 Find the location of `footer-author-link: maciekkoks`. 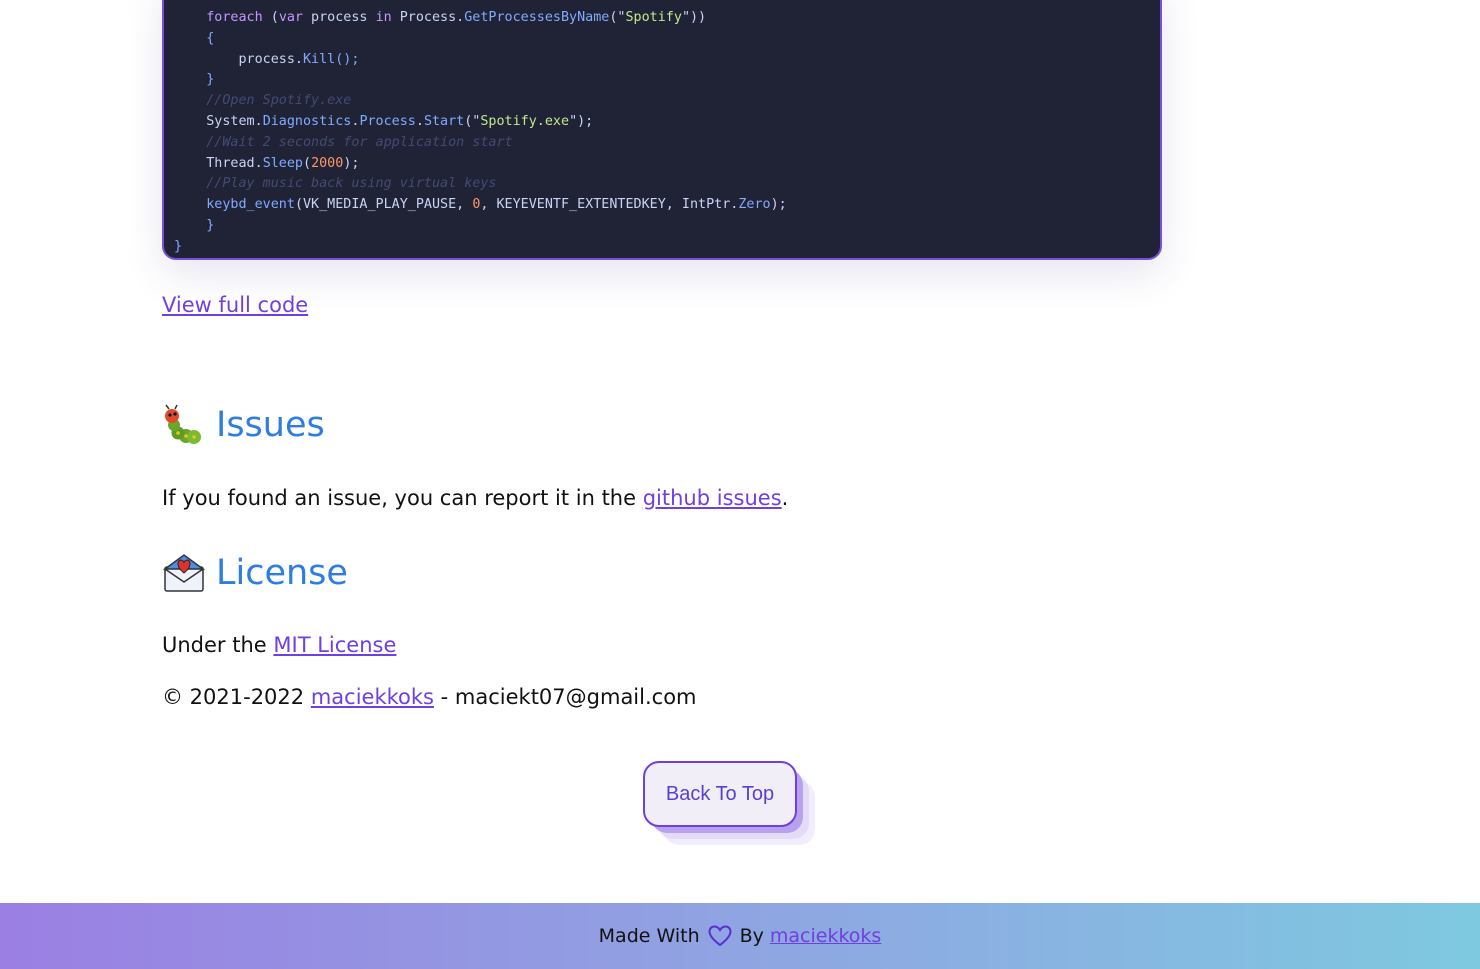

footer-author-link: maciekkoks is located at coordinates (825, 936).